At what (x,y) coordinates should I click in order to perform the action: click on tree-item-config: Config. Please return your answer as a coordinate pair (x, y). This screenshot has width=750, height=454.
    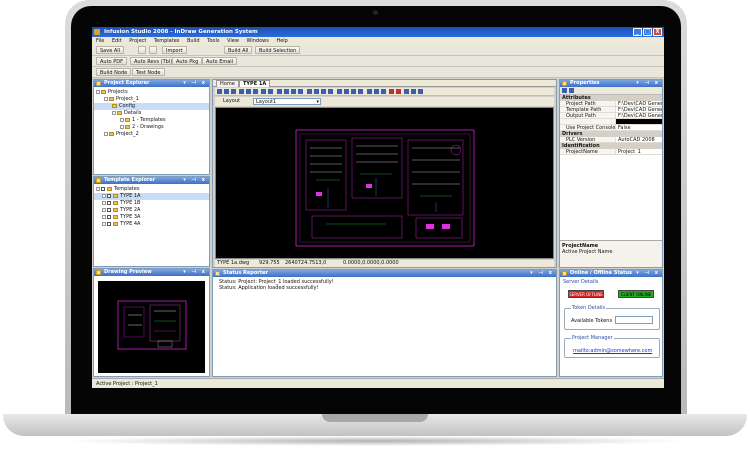
    Looking at the image, I should click on (151, 106).